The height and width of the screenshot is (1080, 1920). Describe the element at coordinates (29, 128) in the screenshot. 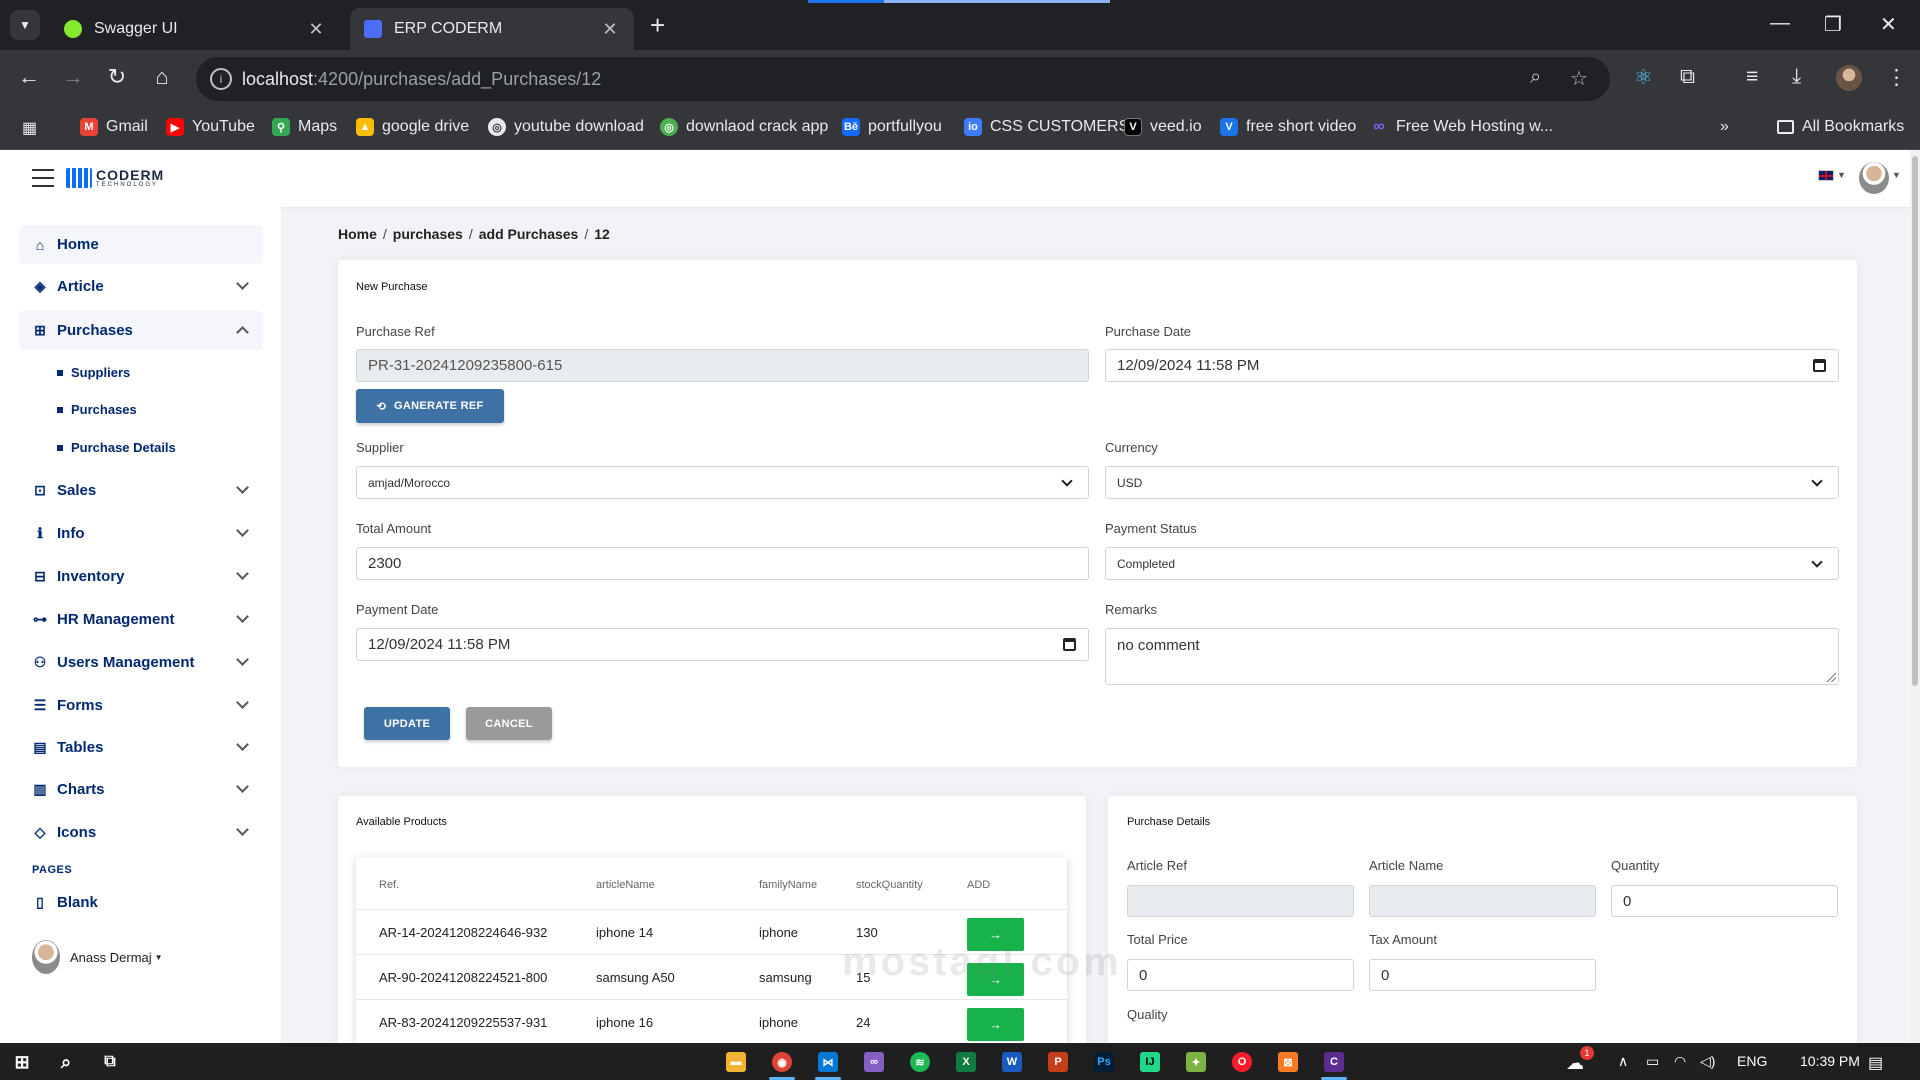

I see `apps-grid-icon: ▦` at that location.